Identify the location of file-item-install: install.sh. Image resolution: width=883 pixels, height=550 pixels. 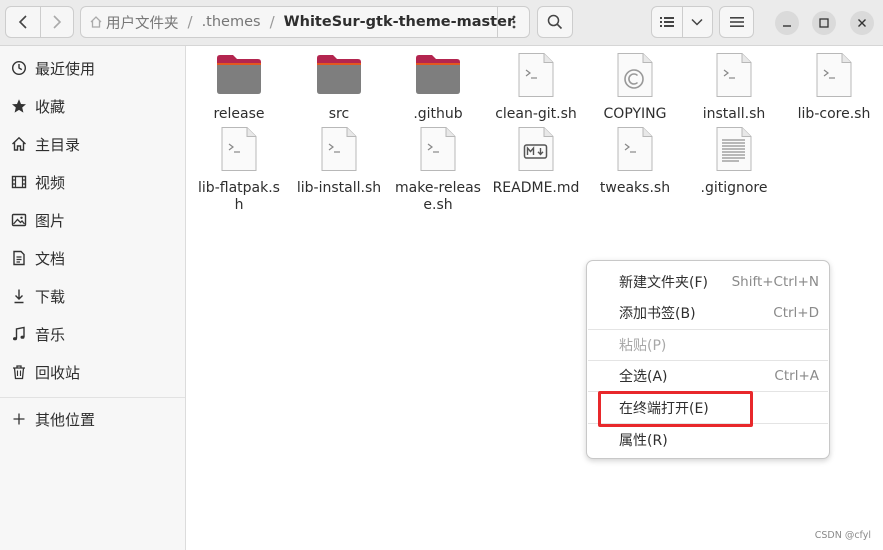
(734, 87).